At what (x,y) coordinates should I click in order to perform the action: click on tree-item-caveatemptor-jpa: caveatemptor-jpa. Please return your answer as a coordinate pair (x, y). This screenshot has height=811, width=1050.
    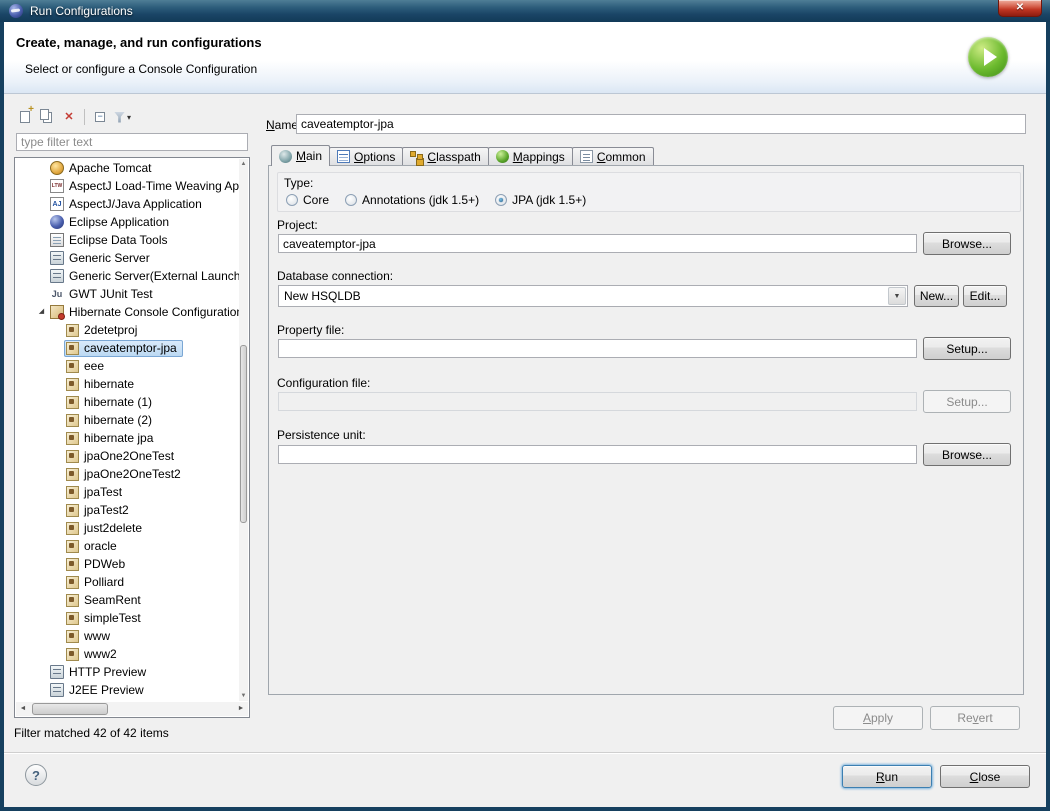
    Looking at the image, I should click on (127, 348).